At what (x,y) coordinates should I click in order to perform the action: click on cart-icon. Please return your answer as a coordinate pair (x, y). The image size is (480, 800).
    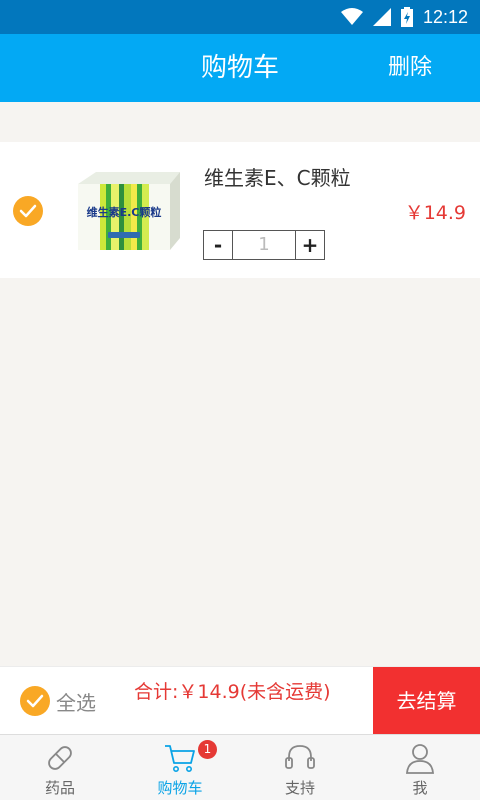
    Looking at the image, I should click on (180, 758).